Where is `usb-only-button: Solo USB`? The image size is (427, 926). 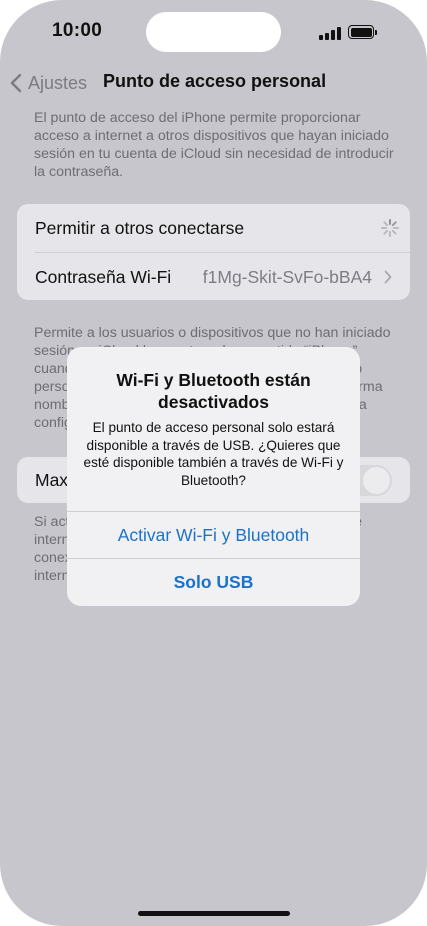
usb-only-button: Solo USB is located at coordinates (213, 582).